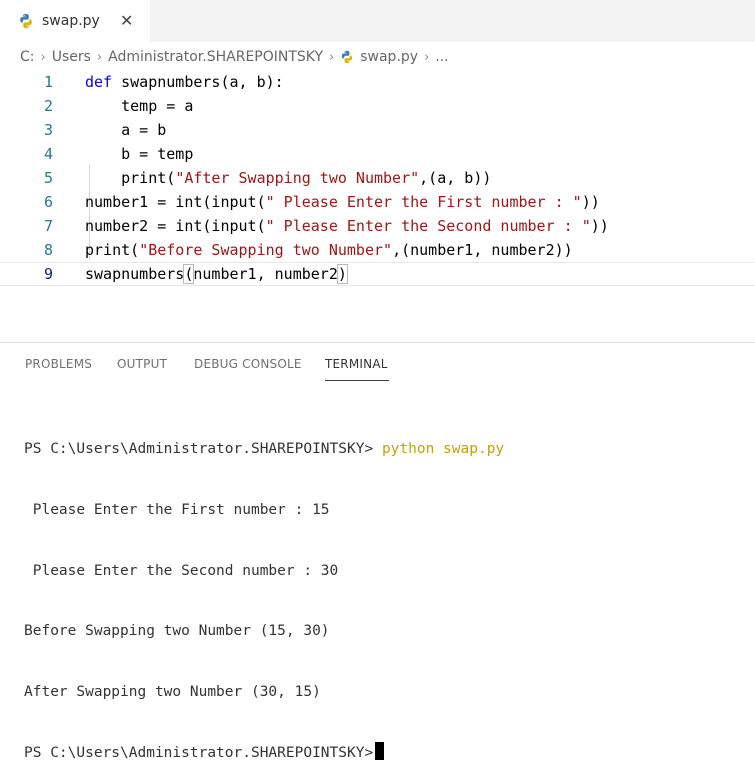  What do you see at coordinates (27, 57) in the screenshot?
I see `breadcrumb-drive: C:` at bounding box center [27, 57].